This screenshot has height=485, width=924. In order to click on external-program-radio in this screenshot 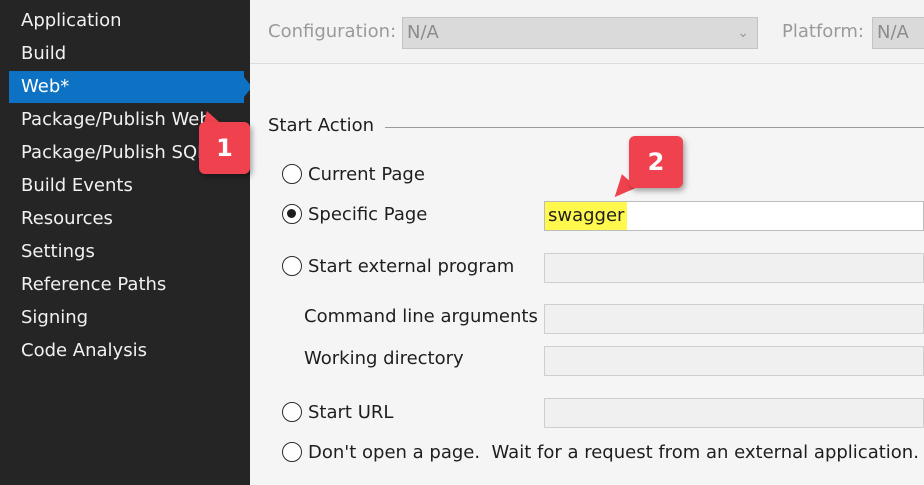, I will do `click(292, 266)`.